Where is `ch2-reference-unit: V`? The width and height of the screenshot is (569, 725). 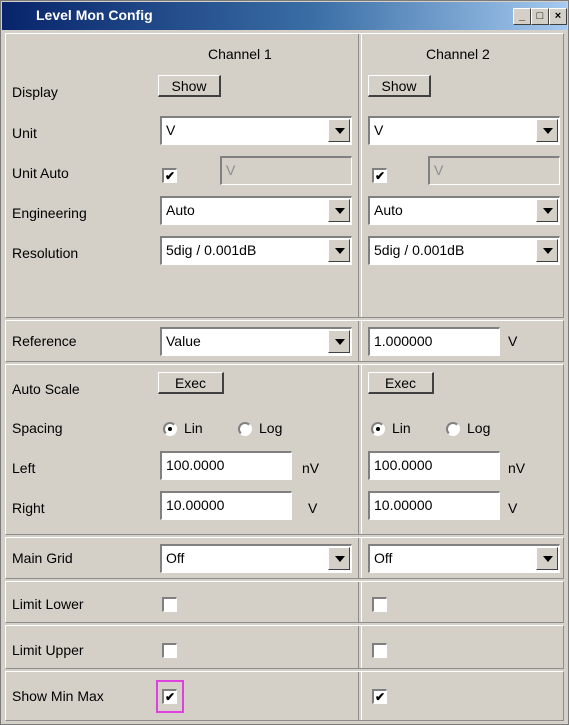 ch2-reference-unit: V is located at coordinates (513, 341).